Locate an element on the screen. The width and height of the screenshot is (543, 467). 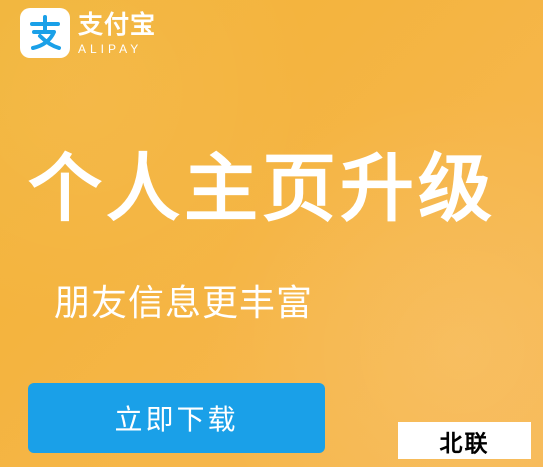
alipay-logo-icon is located at coordinates (45, 33).